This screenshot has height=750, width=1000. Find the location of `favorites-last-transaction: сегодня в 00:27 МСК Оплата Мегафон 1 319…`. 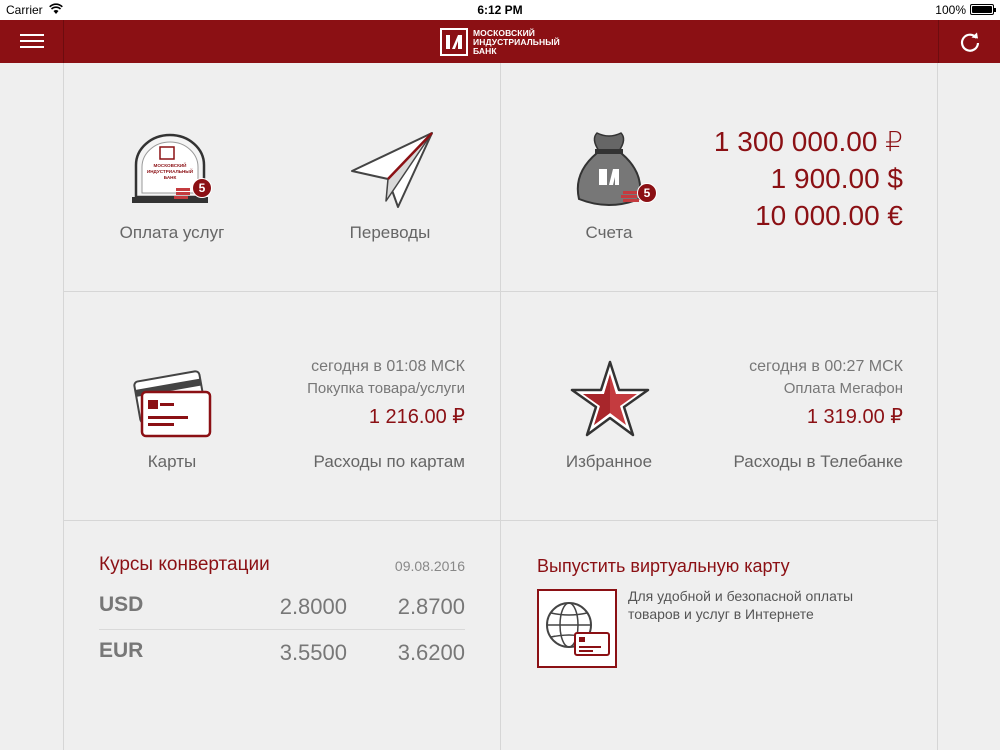

favorites-last-transaction: сегодня в 00:27 МСК Оплата Мегафон 1 319… is located at coordinates (826, 393).